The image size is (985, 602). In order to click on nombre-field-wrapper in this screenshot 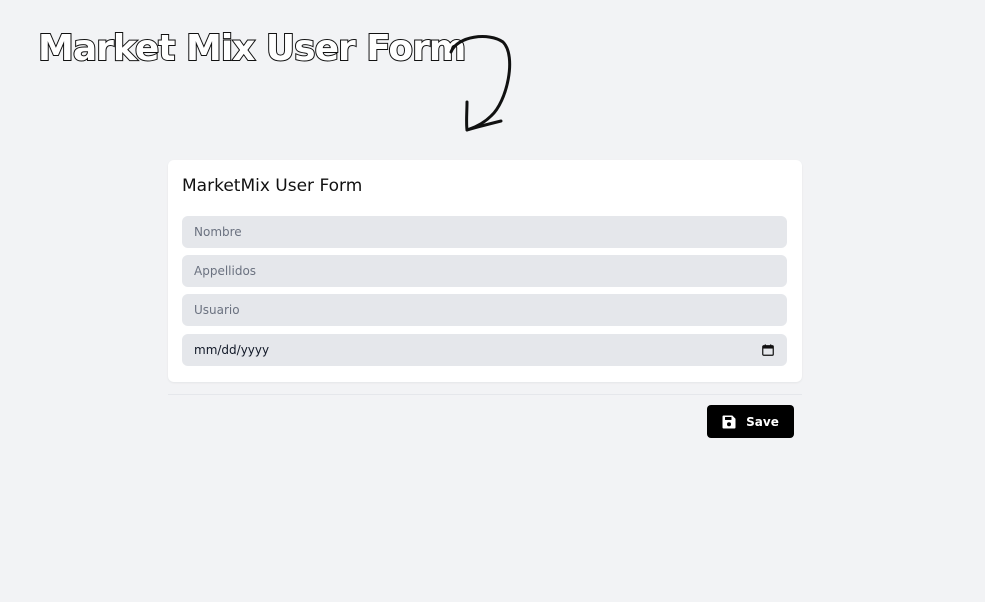, I will do `click(484, 232)`.